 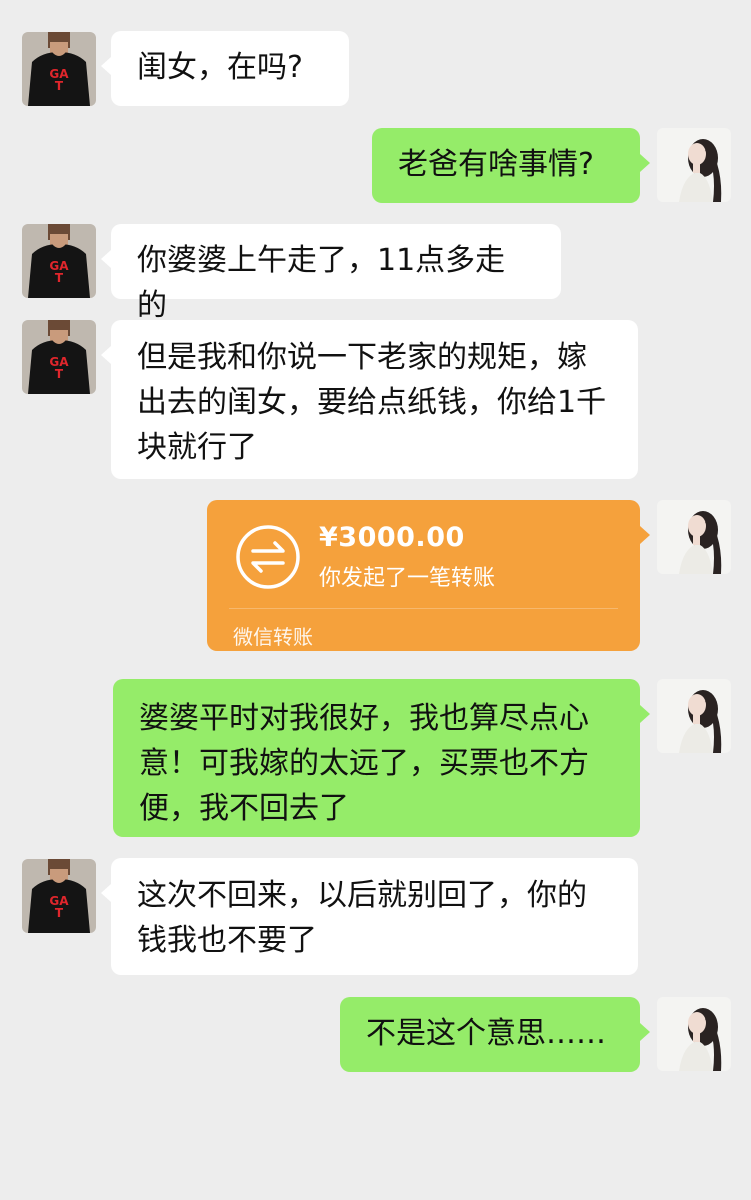 I want to click on transfer-footer-label: 微信转账, so click(x=273, y=637).